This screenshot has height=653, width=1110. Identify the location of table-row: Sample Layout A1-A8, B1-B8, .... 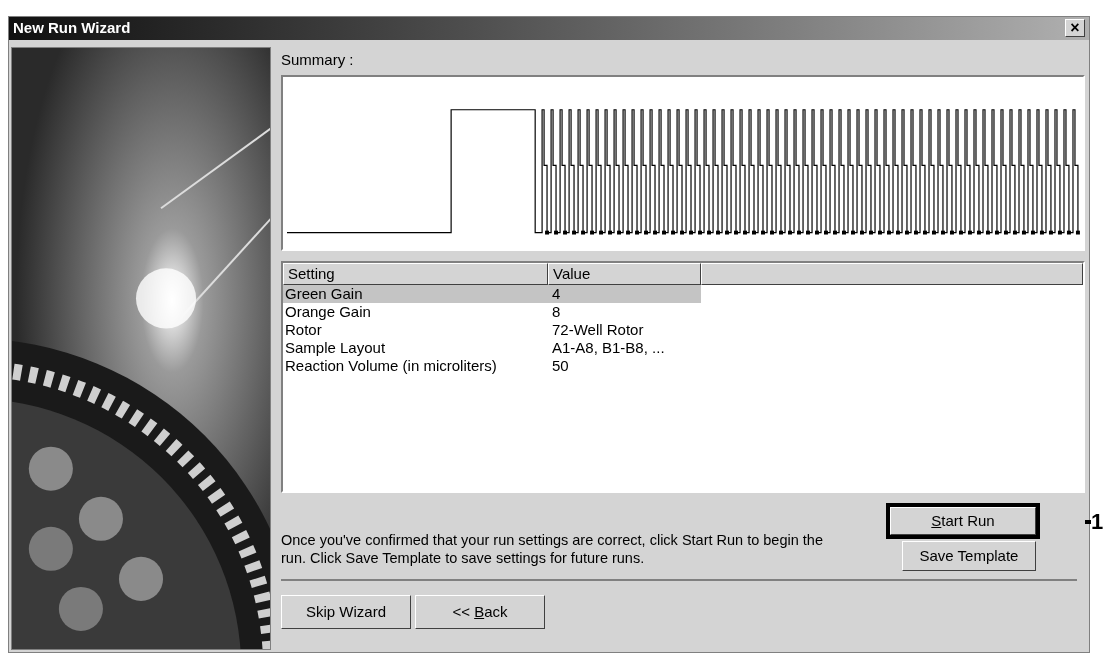
(492, 348).